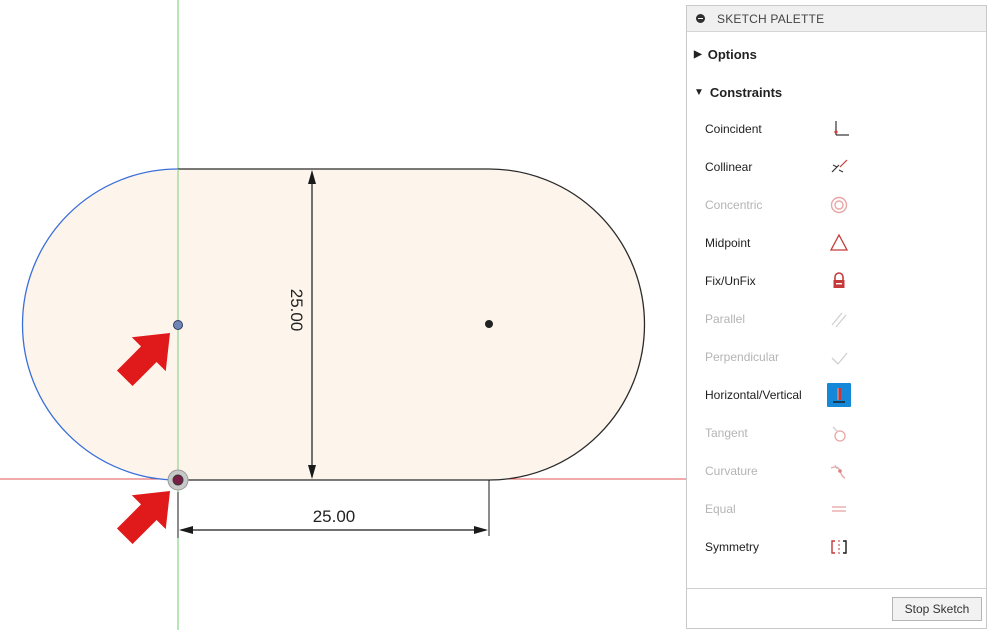 This screenshot has height=630, width=1000. Describe the element at coordinates (937, 609) in the screenshot. I see `stop-sketch-button: Stop Sketch` at that location.